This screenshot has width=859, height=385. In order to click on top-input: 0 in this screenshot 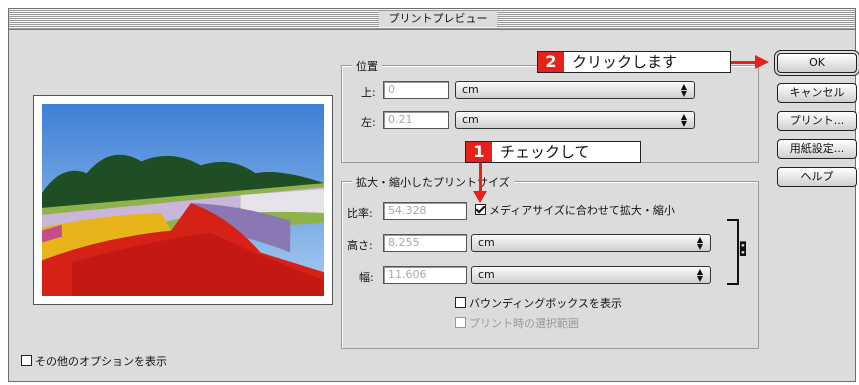, I will do `click(416, 90)`.